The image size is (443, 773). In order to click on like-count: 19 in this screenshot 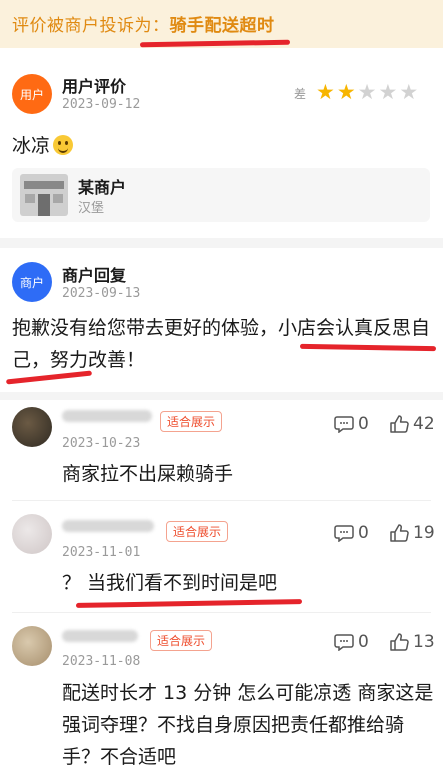, I will do `click(412, 533)`.